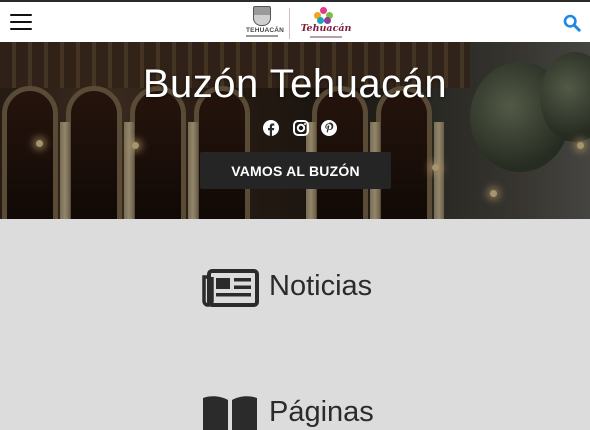 This screenshot has height=430, width=590. I want to click on pages-section-link: Páginas, so click(296, 412).